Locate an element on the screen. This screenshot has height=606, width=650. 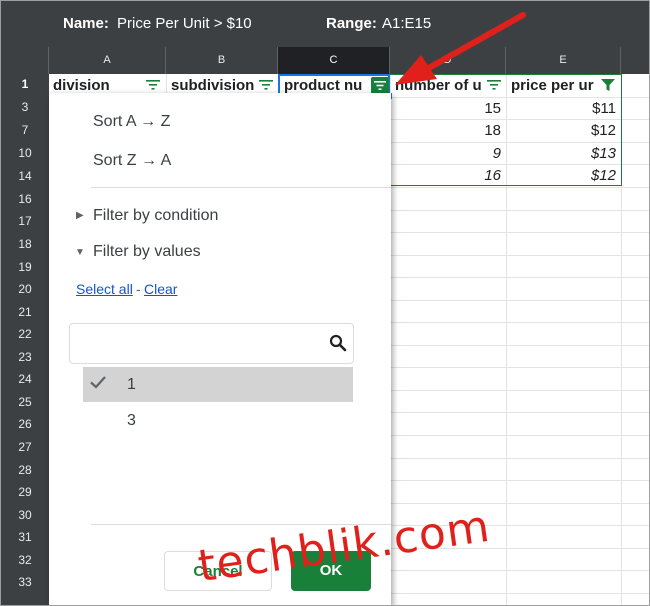
header-label: subdivision is located at coordinates (213, 85).